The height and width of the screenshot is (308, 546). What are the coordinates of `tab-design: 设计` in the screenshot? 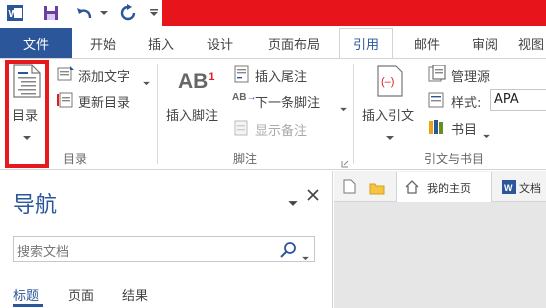 It's located at (220, 43).